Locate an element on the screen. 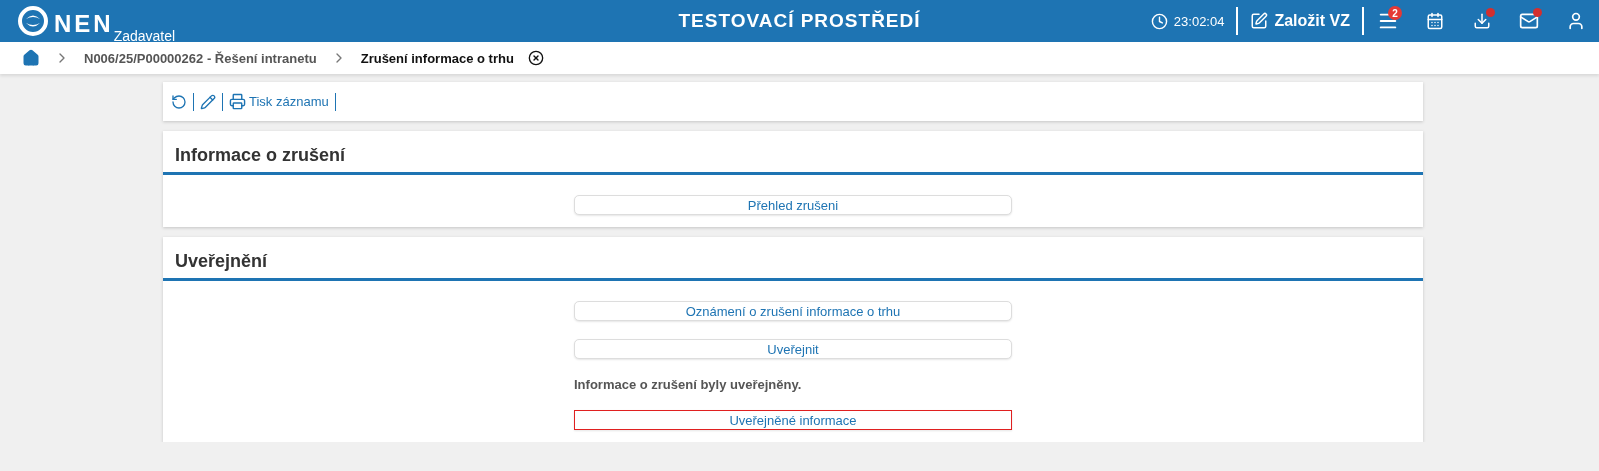 The height and width of the screenshot is (471, 1599). time-label: 23:02:04 is located at coordinates (1199, 21).